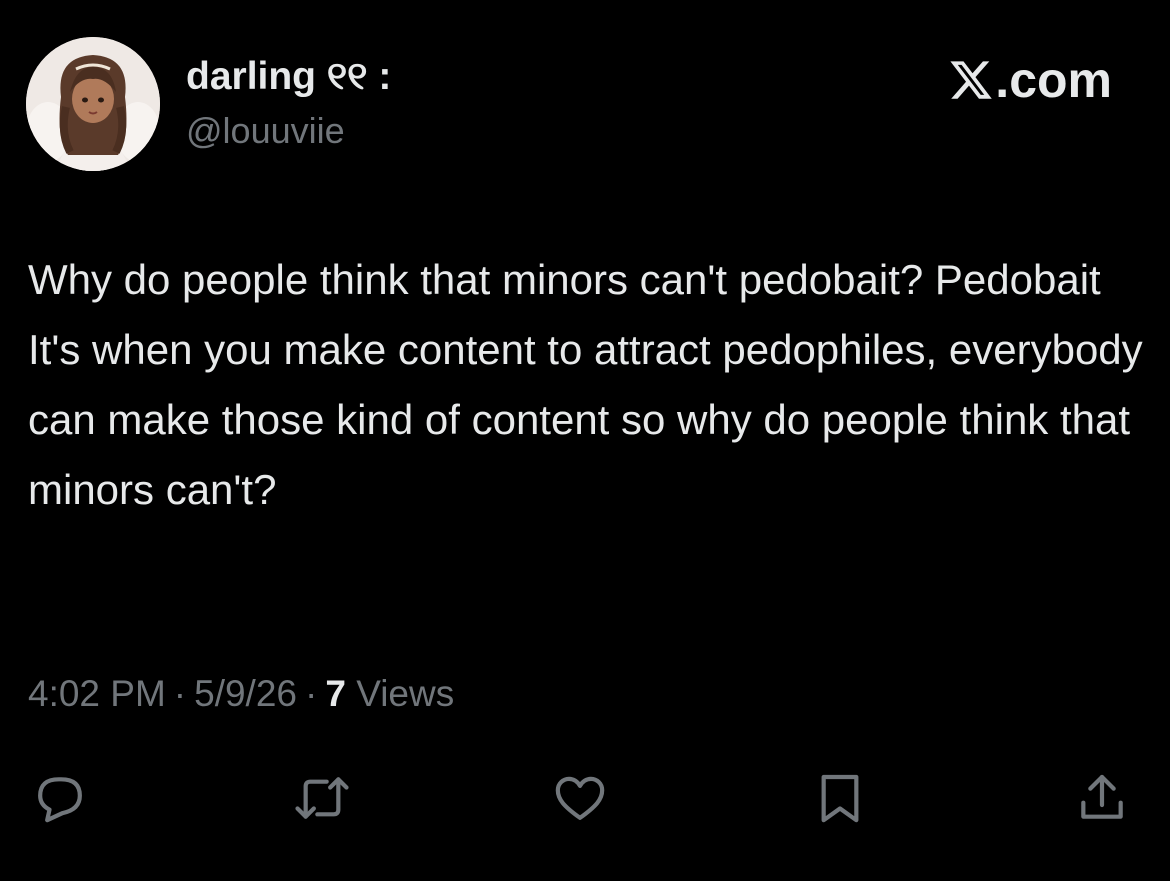 This screenshot has height=881, width=1170. I want to click on retweet-icon, so click(322, 798).